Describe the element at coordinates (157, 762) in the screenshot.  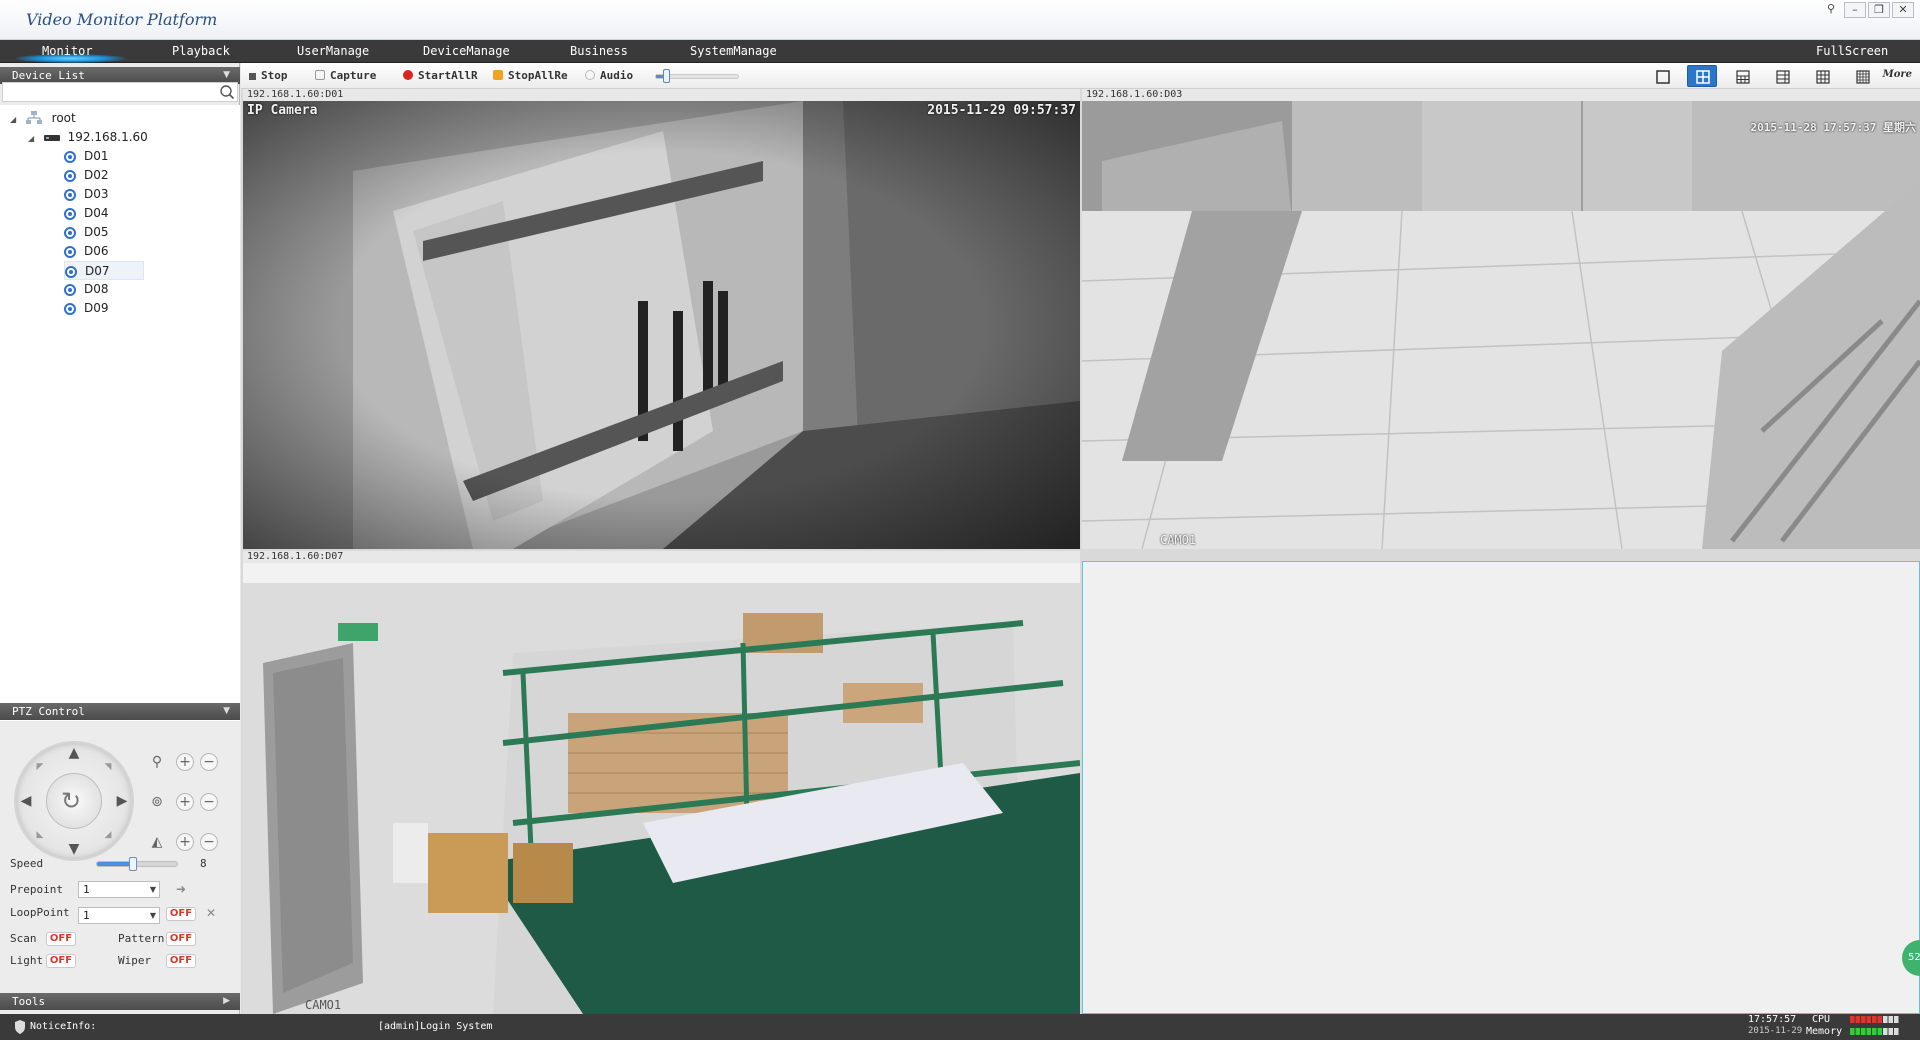
I see `zoom-icon: ⚲` at that location.